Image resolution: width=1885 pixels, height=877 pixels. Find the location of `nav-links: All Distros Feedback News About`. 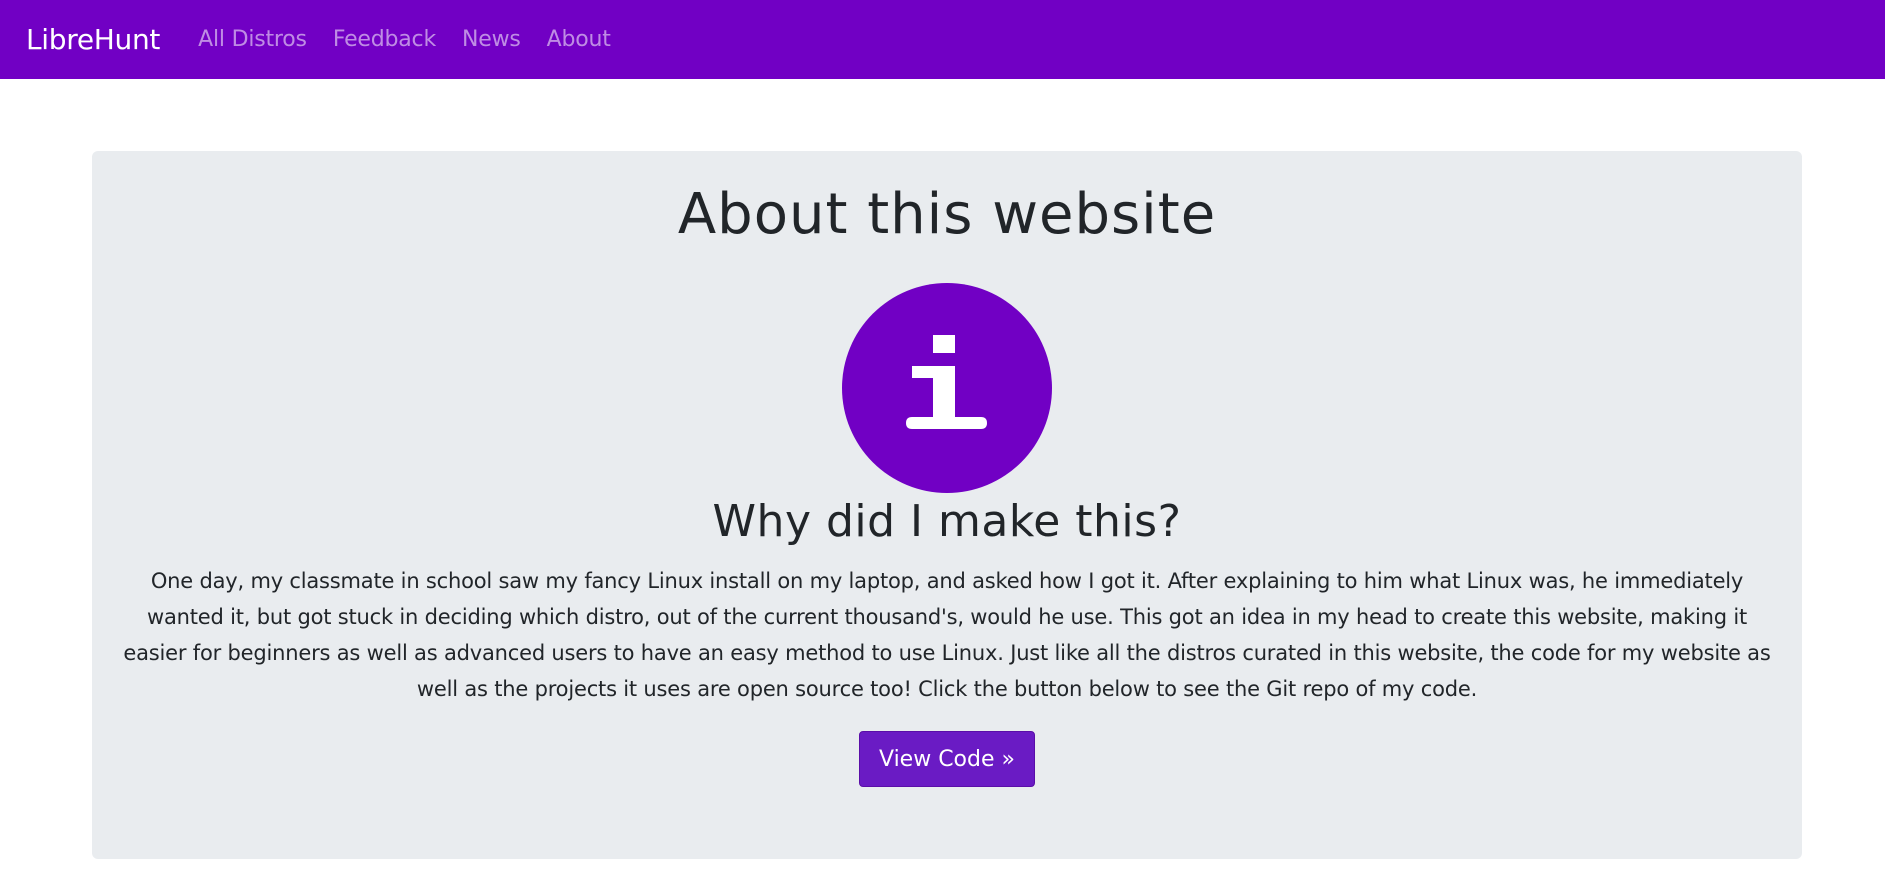

nav-links: All Distros Feedback News About is located at coordinates (404, 39).